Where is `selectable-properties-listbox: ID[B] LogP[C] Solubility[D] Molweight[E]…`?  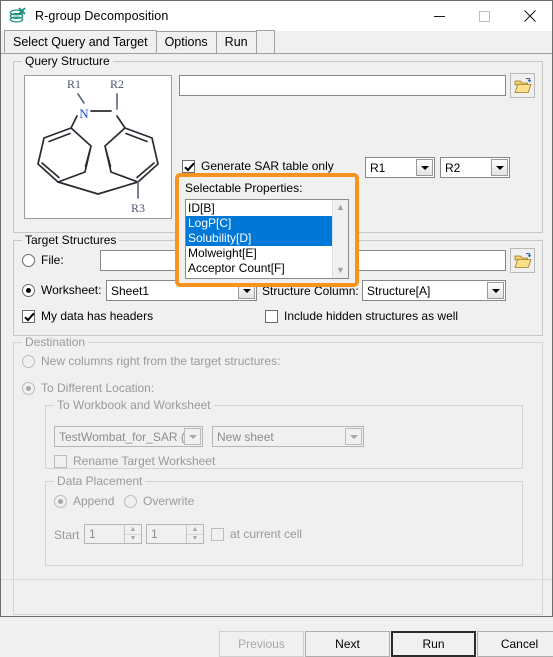
selectable-properties-listbox: ID[B] LogP[C] Solubility[D] Molweight[E]… is located at coordinates (267, 239).